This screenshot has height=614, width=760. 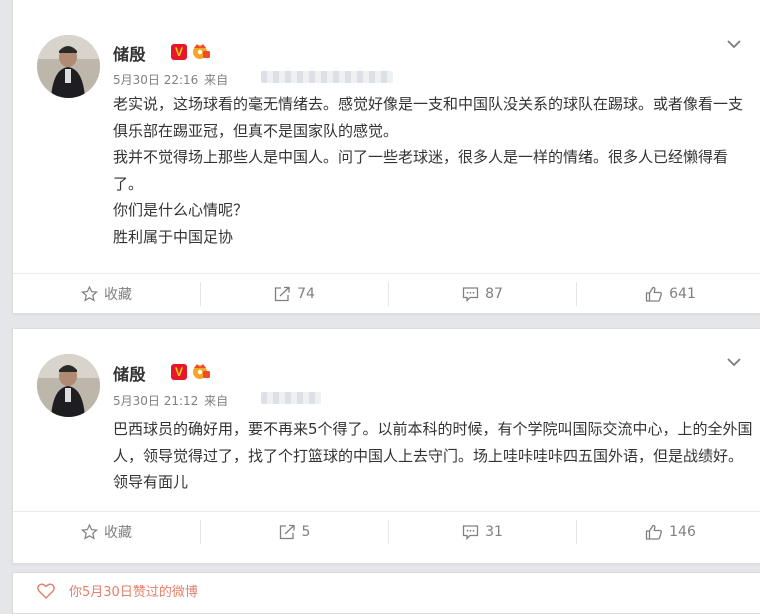 I want to click on post-meta: 5月30日 21:12 来自, so click(x=170, y=400).